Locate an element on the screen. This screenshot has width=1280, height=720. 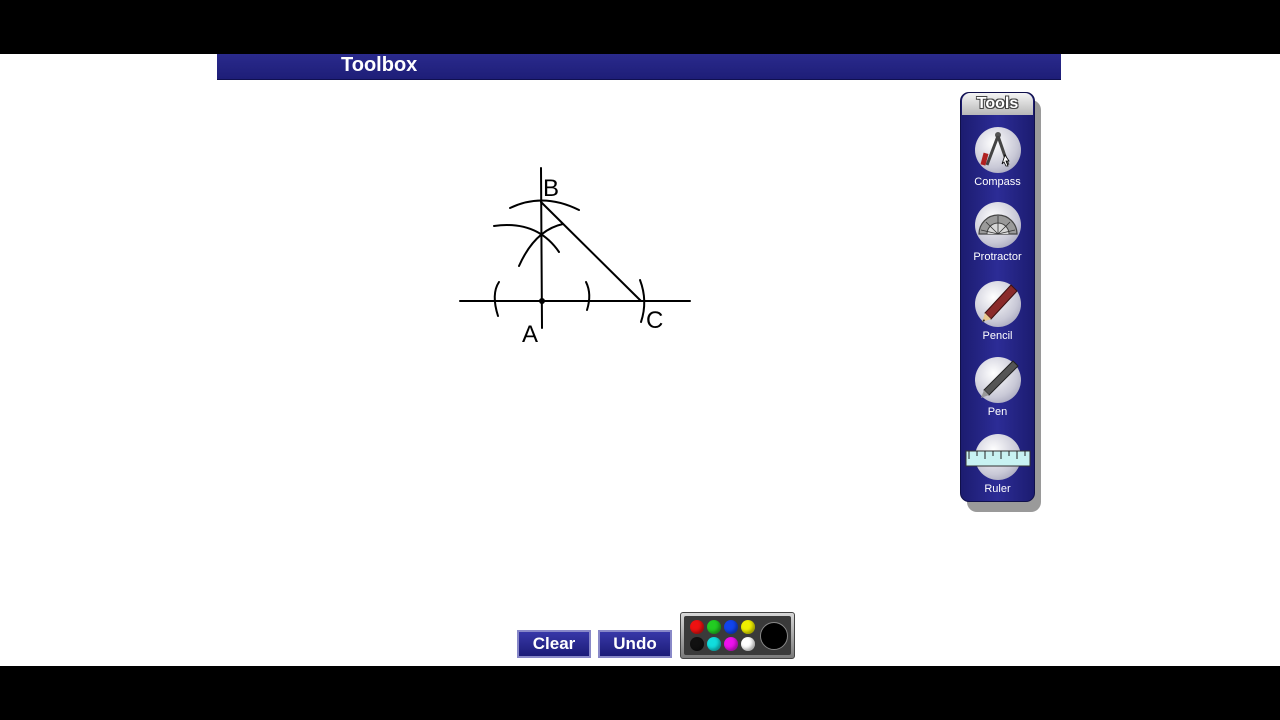
point-label-a: A is located at coordinates (530, 334).